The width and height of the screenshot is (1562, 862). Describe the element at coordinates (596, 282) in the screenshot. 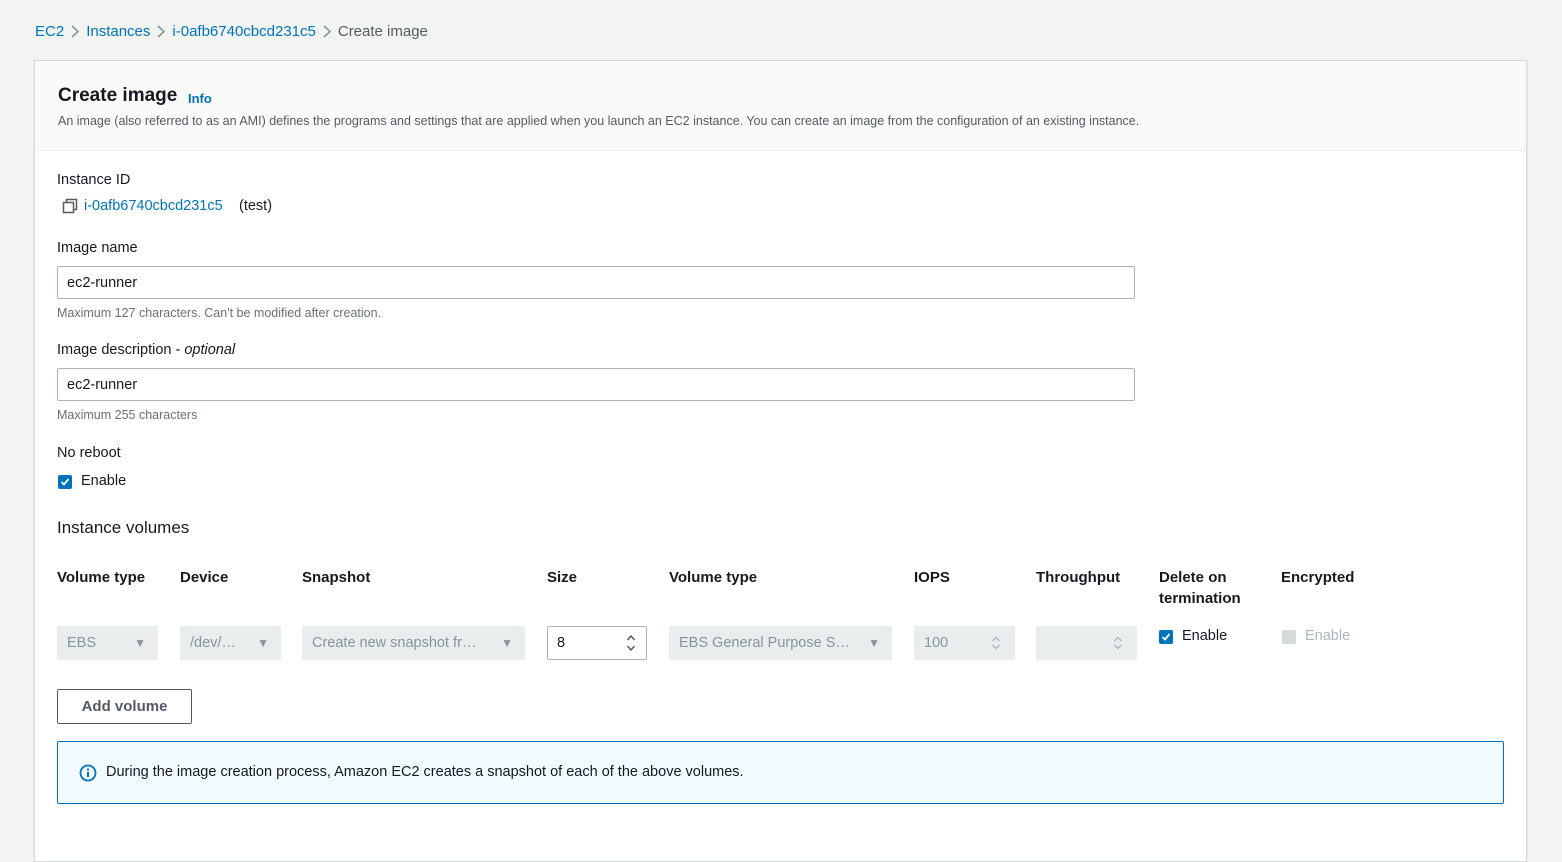

I see `image-name-input` at that location.